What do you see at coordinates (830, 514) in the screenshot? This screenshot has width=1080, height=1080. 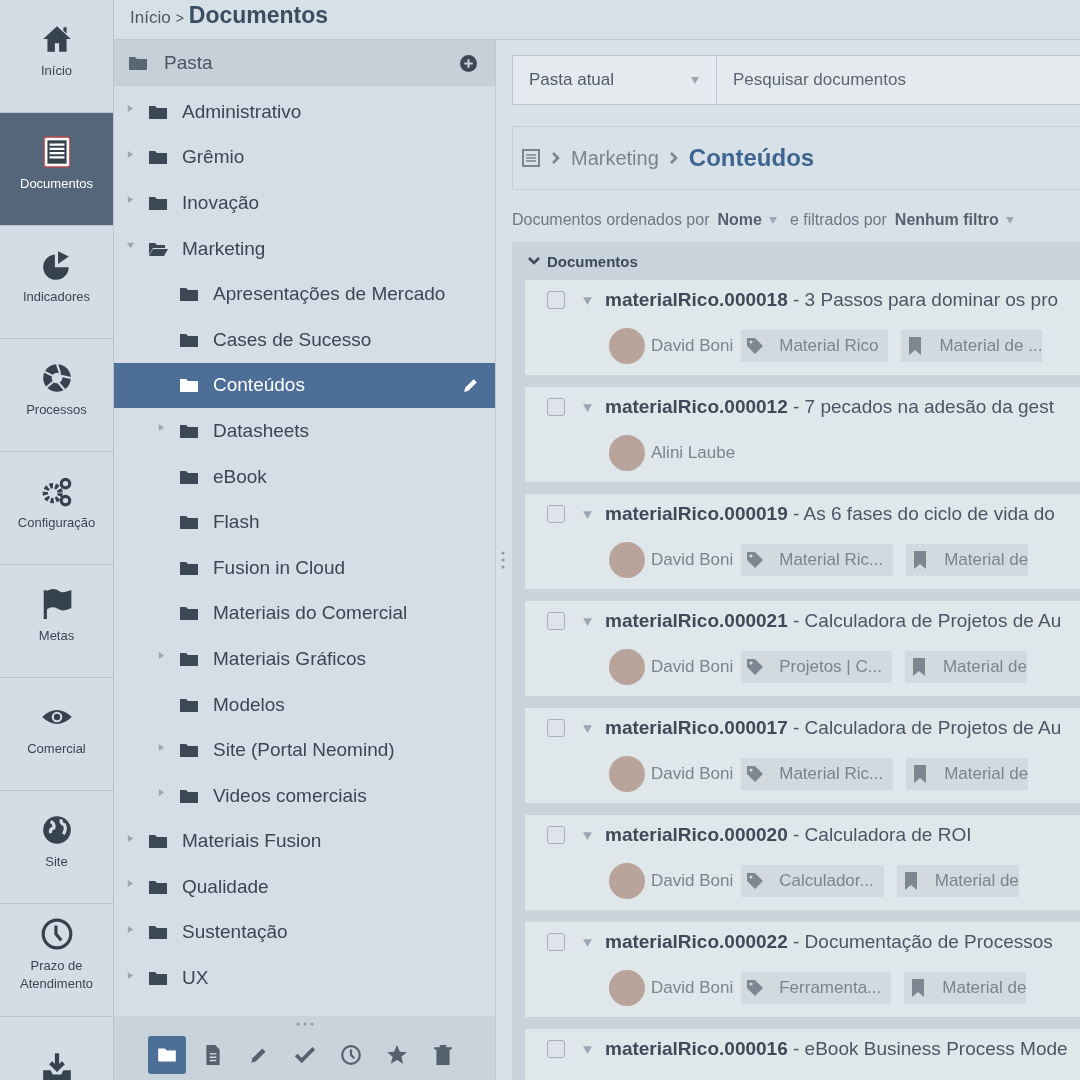 I see `document-title: materialRico.000019 - As 6 fases do ciclo de vida do` at bounding box center [830, 514].